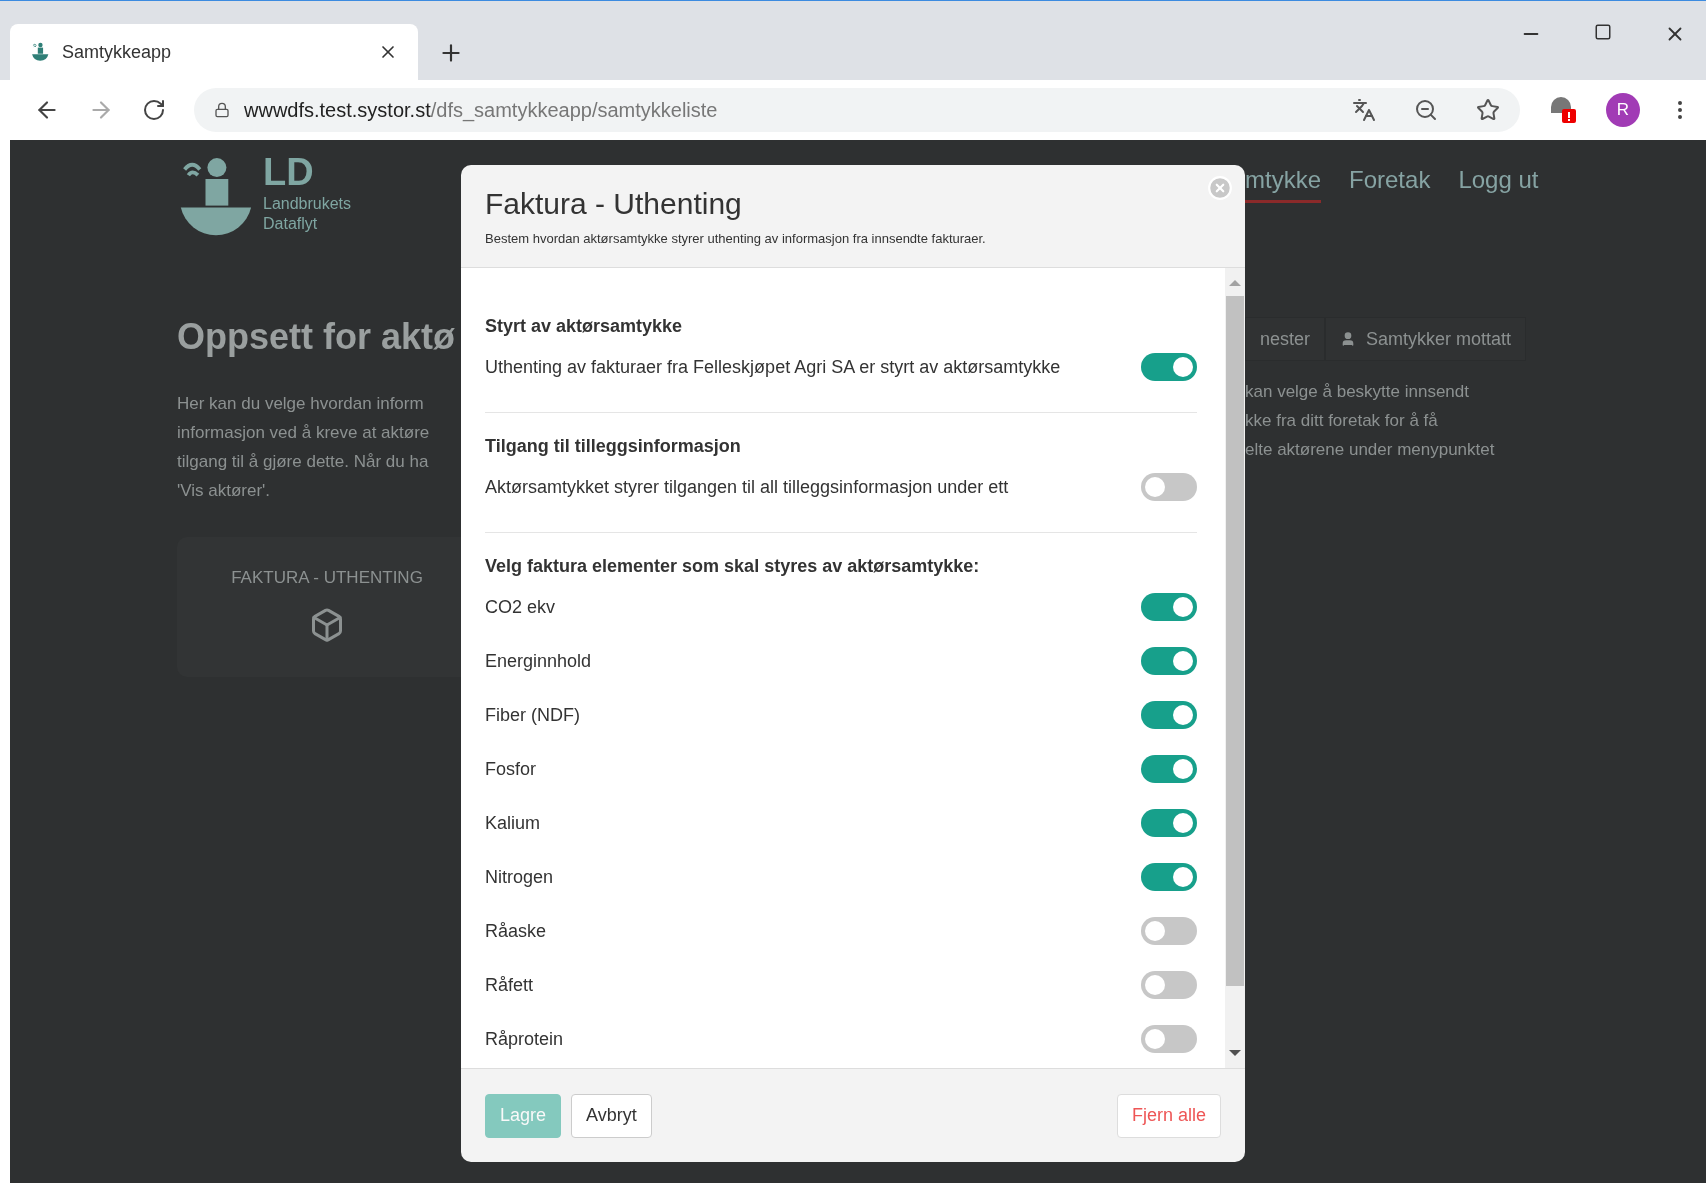 This screenshot has width=1706, height=1183. Describe the element at coordinates (773, 367) in the screenshot. I see `setting-label: Uthenting av fakturaer fra Felleskjøpet Agri SA er styrt av aktørsamtykke` at that location.